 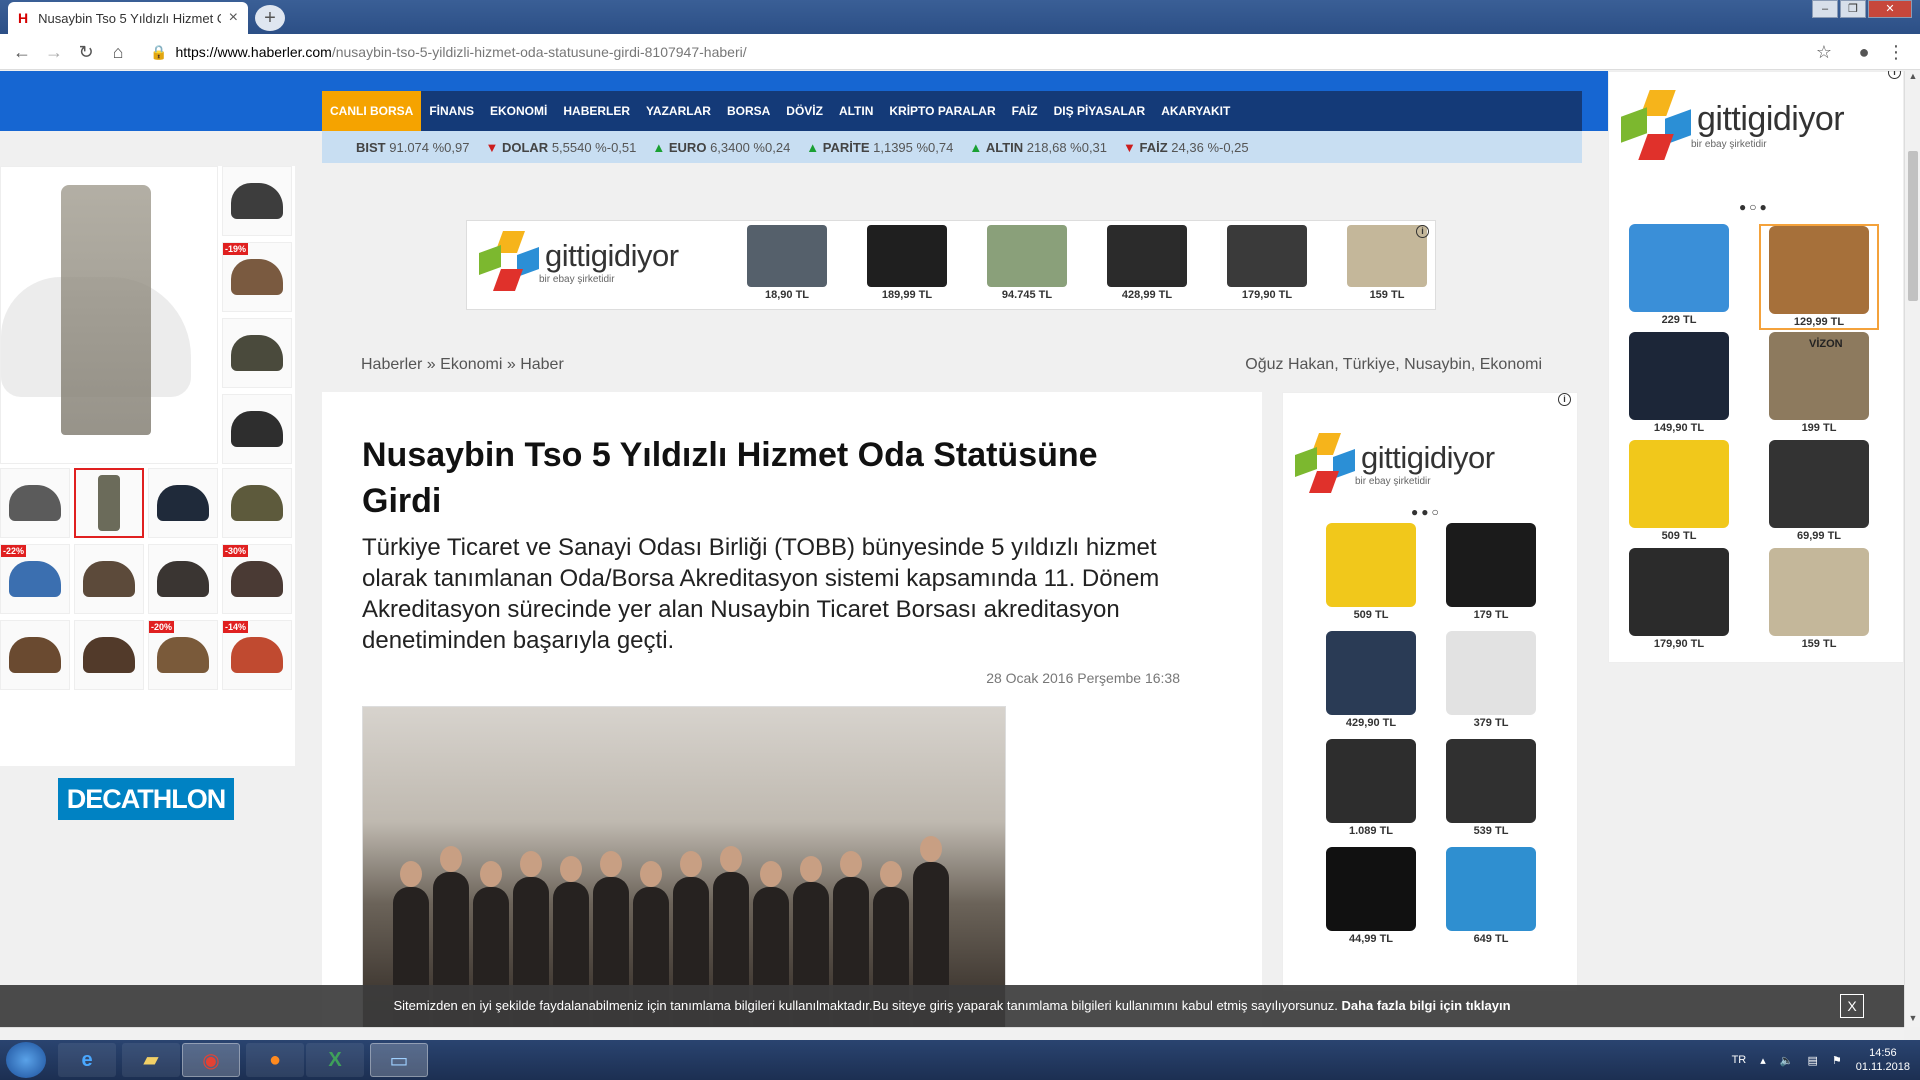 What do you see at coordinates (560, 147) in the screenshot?
I see `ticker-item: ▼ DOLAR 5,5540 %-0,51` at bounding box center [560, 147].